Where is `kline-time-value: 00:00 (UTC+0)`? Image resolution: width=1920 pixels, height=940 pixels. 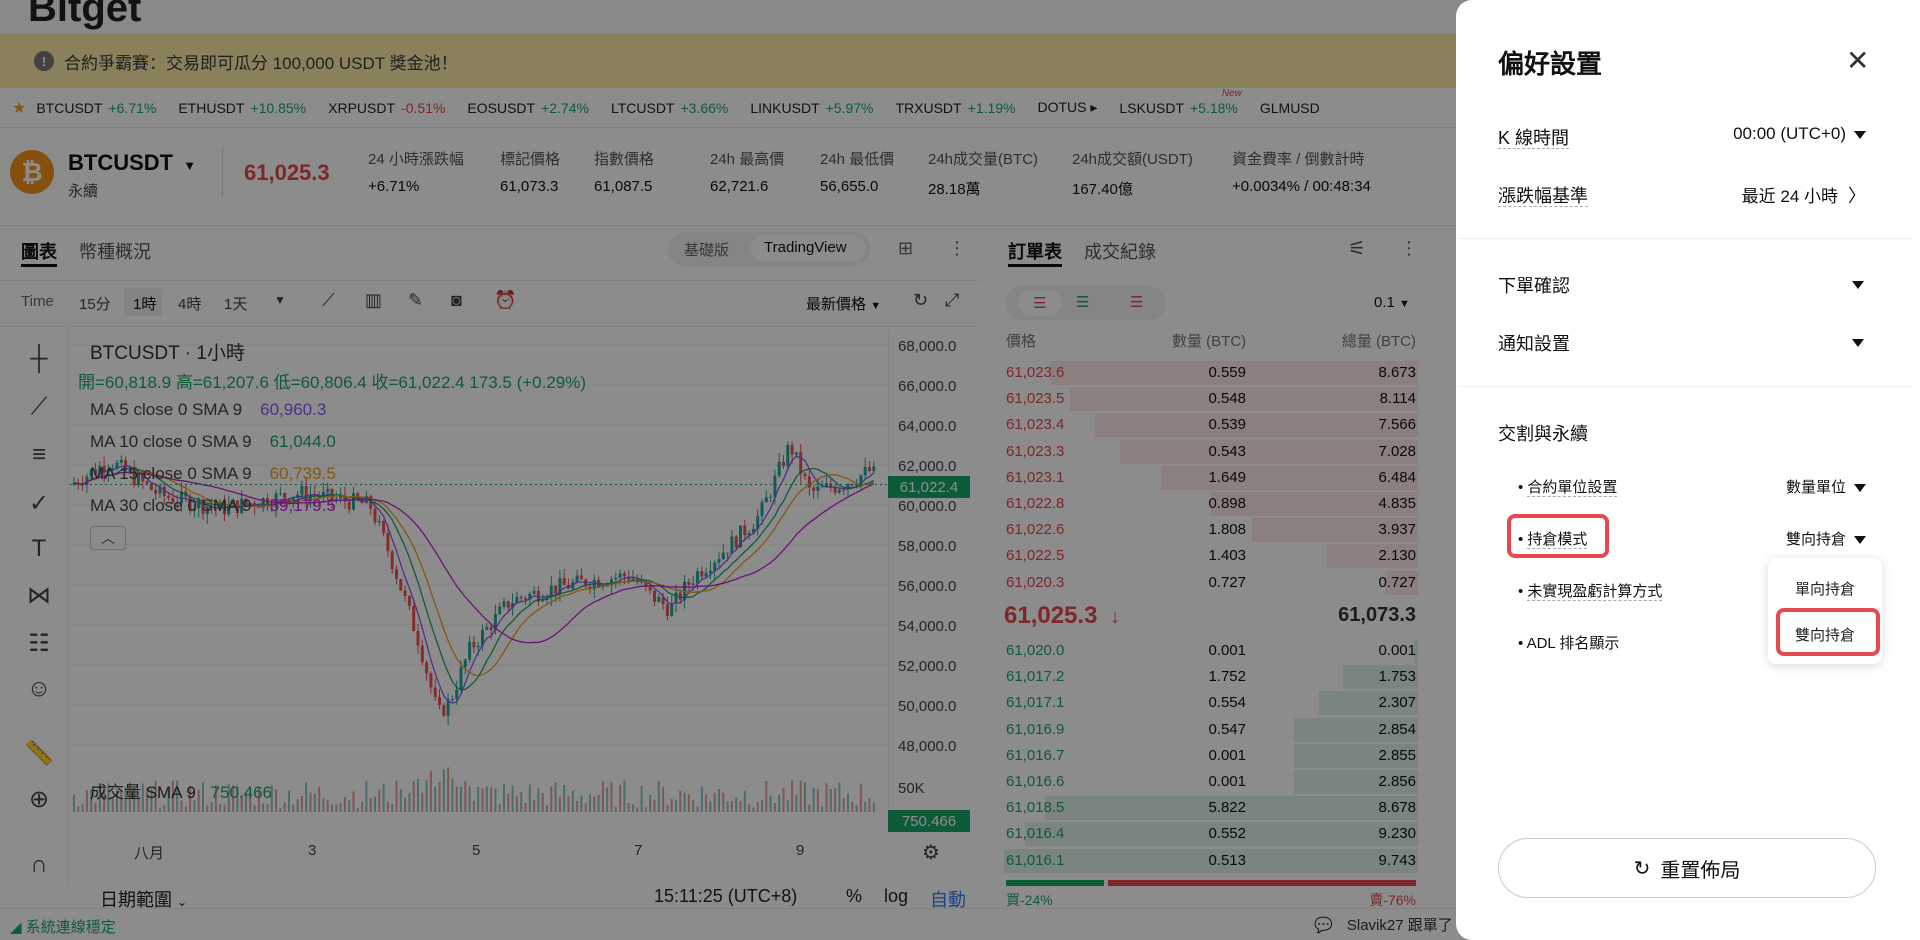
kline-time-value: 00:00 (UTC+0) is located at coordinates (1789, 133).